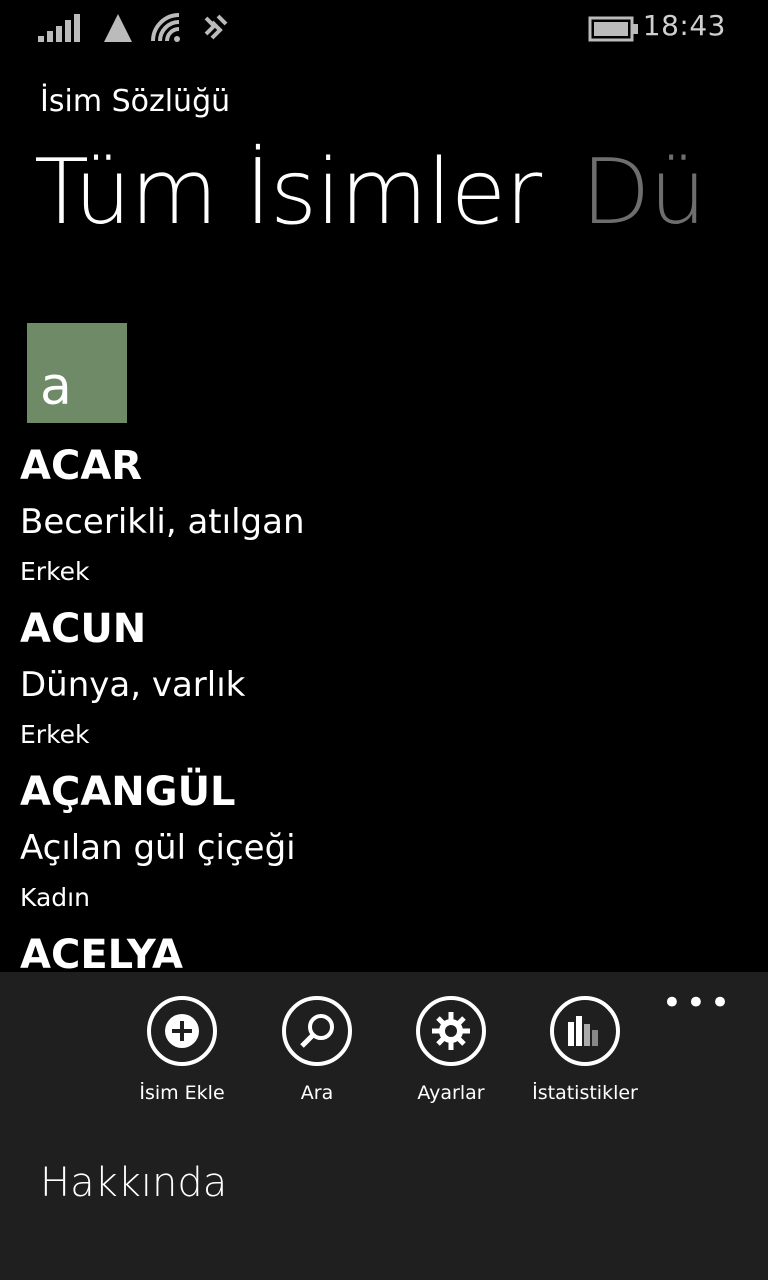  I want to click on settings-icon, so click(451, 1031).